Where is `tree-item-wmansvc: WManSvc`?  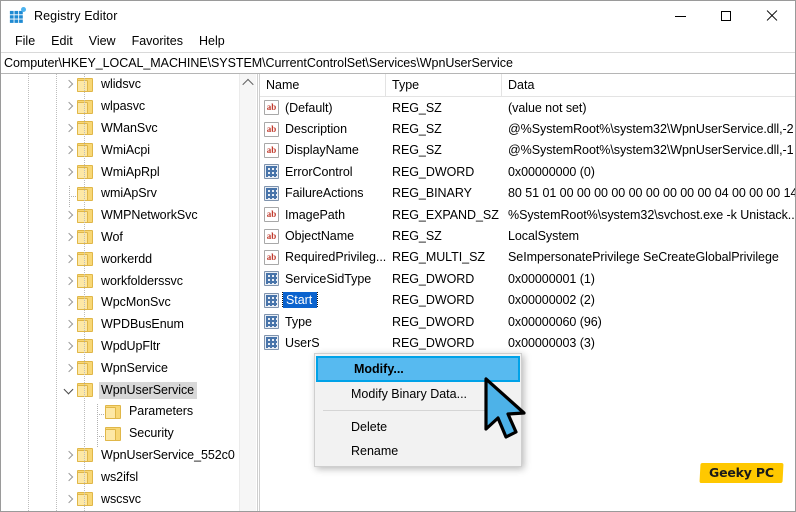 tree-item-wmansvc: WManSvc is located at coordinates (120, 129).